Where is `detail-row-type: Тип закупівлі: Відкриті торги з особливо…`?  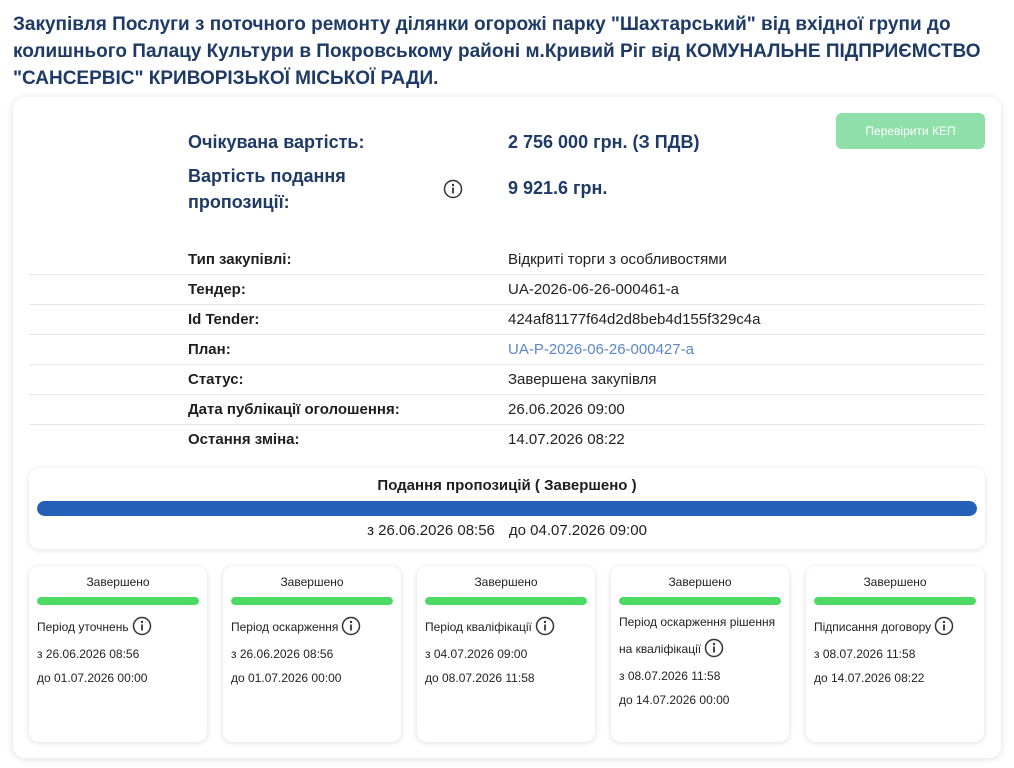 detail-row-type: Тип закупівлі: Відкриті торги з особливо… is located at coordinates (507, 260).